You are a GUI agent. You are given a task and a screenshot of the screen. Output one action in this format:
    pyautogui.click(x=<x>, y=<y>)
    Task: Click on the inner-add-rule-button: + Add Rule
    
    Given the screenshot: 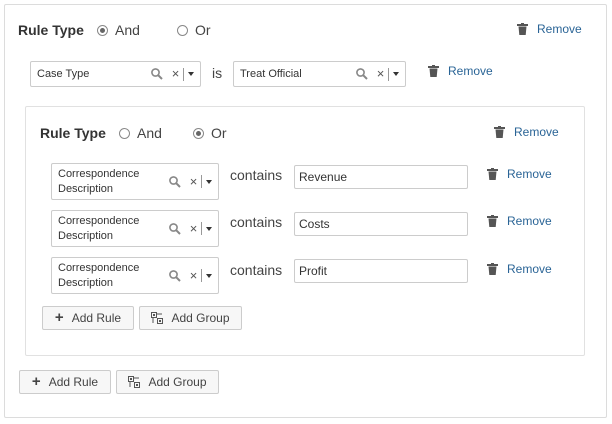 What is the action you would take?
    pyautogui.click(x=88, y=318)
    